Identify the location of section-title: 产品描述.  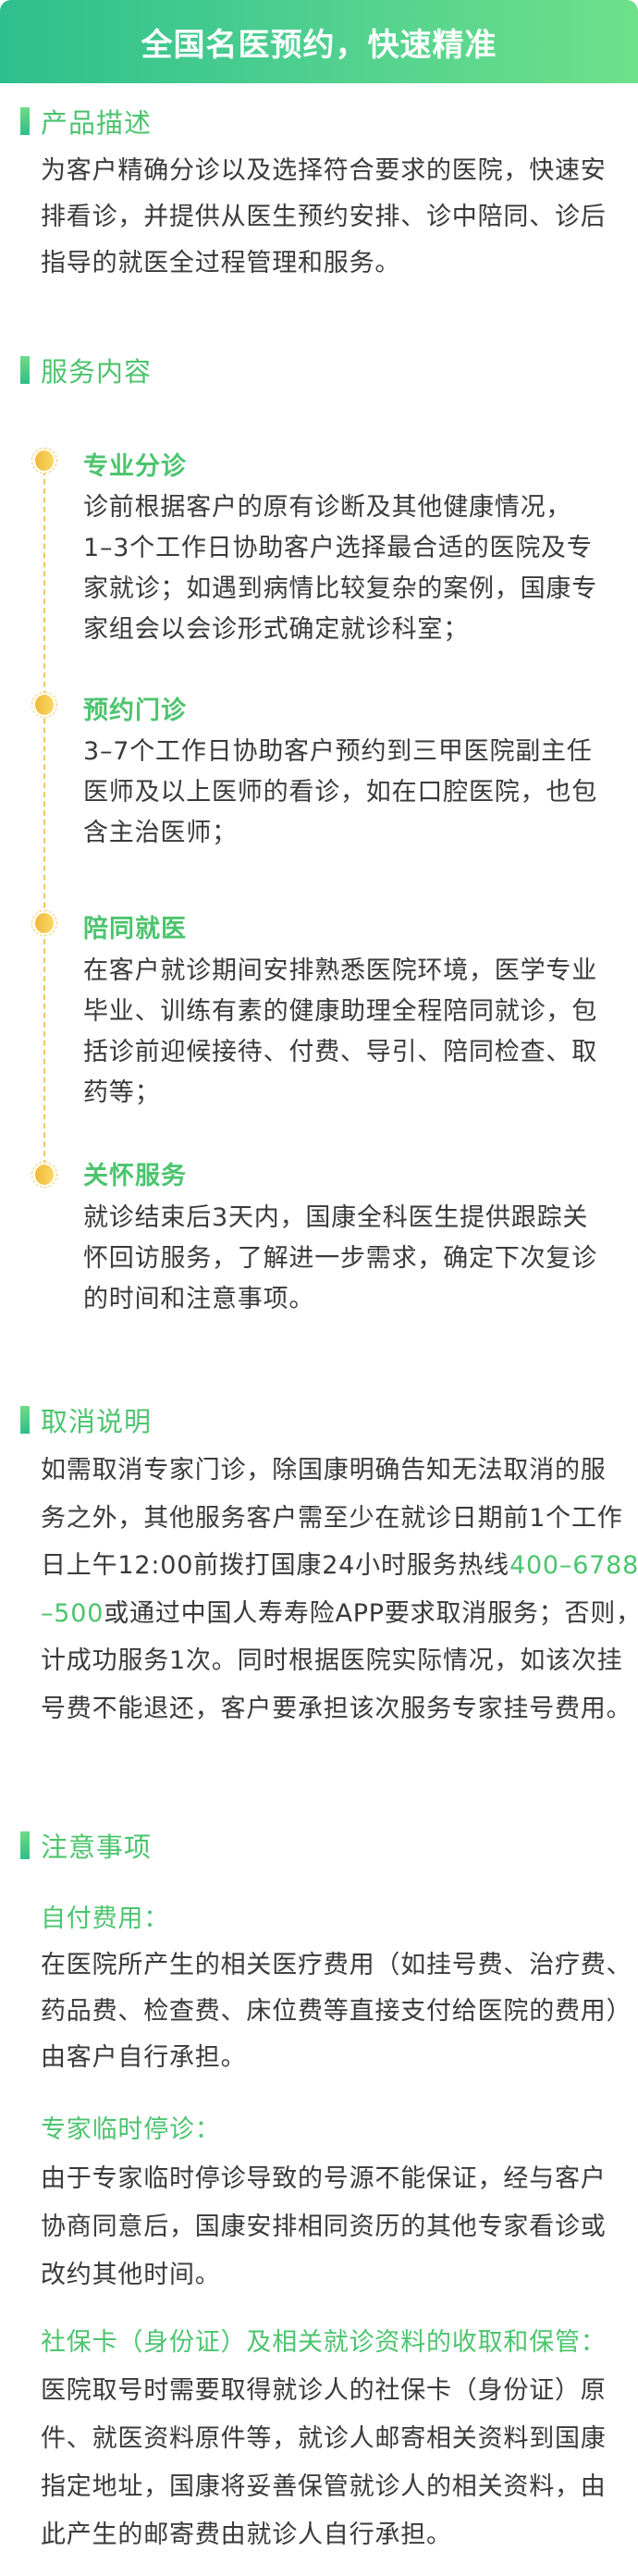
(97, 123).